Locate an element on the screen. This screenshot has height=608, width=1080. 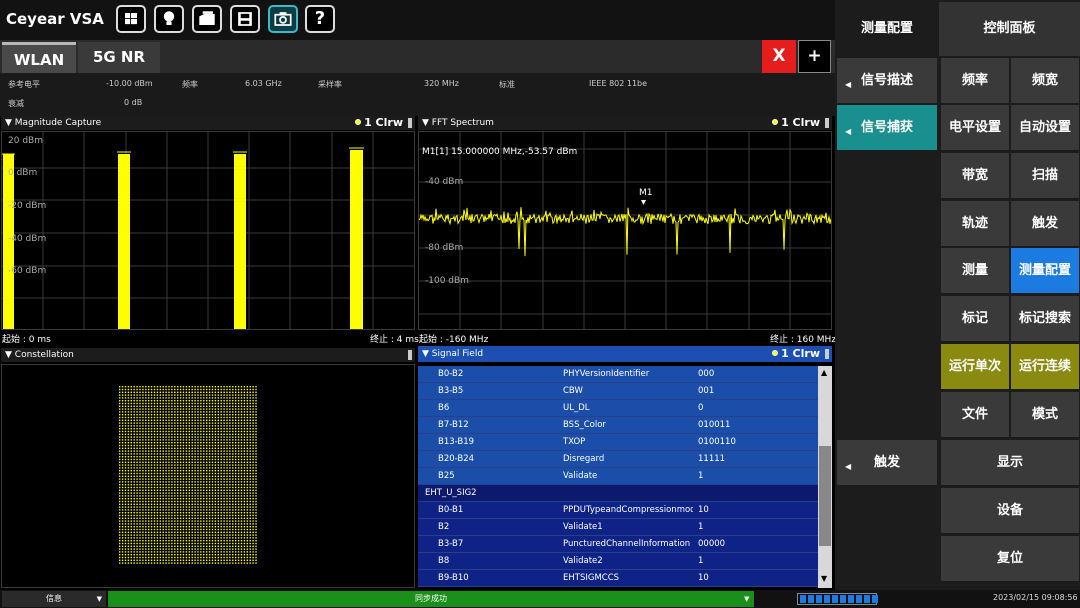
table-row: B2 Validate1 1 is located at coordinates (618, 527).